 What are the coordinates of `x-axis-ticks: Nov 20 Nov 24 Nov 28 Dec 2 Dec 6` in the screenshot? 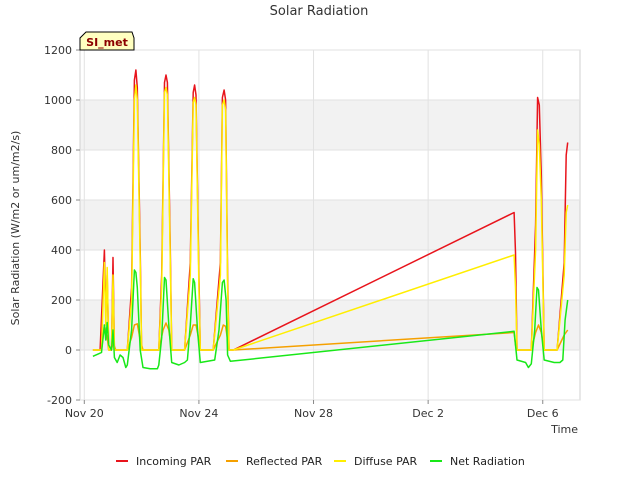 It's located at (312, 410).